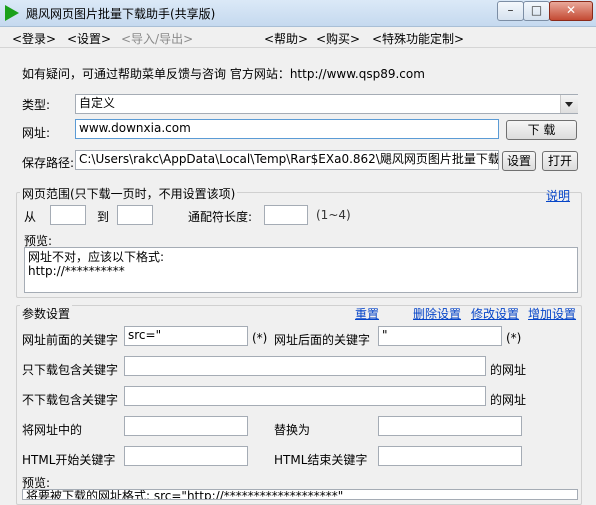 The height and width of the screenshot is (505, 596). Describe the element at coordinates (541, 130) in the screenshot. I see `download-button: 下 载` at that location.